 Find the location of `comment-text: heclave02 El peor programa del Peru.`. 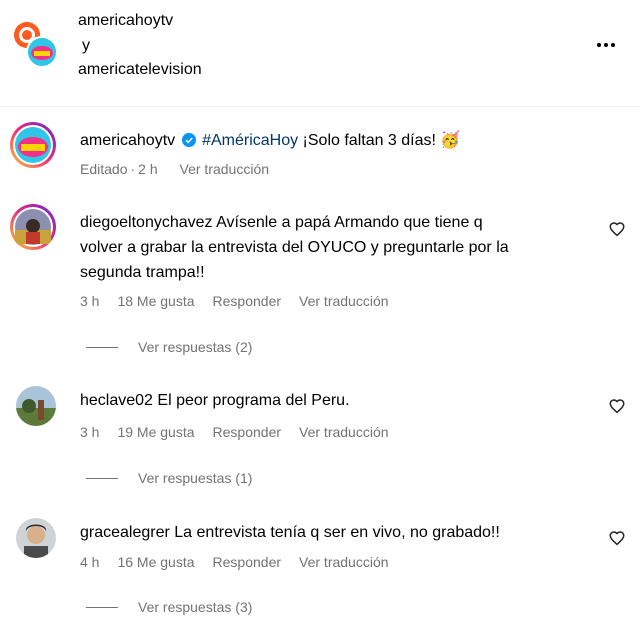

comment-text: heclave02 El peor programa del Peru. is located at coordinates (215, 400).